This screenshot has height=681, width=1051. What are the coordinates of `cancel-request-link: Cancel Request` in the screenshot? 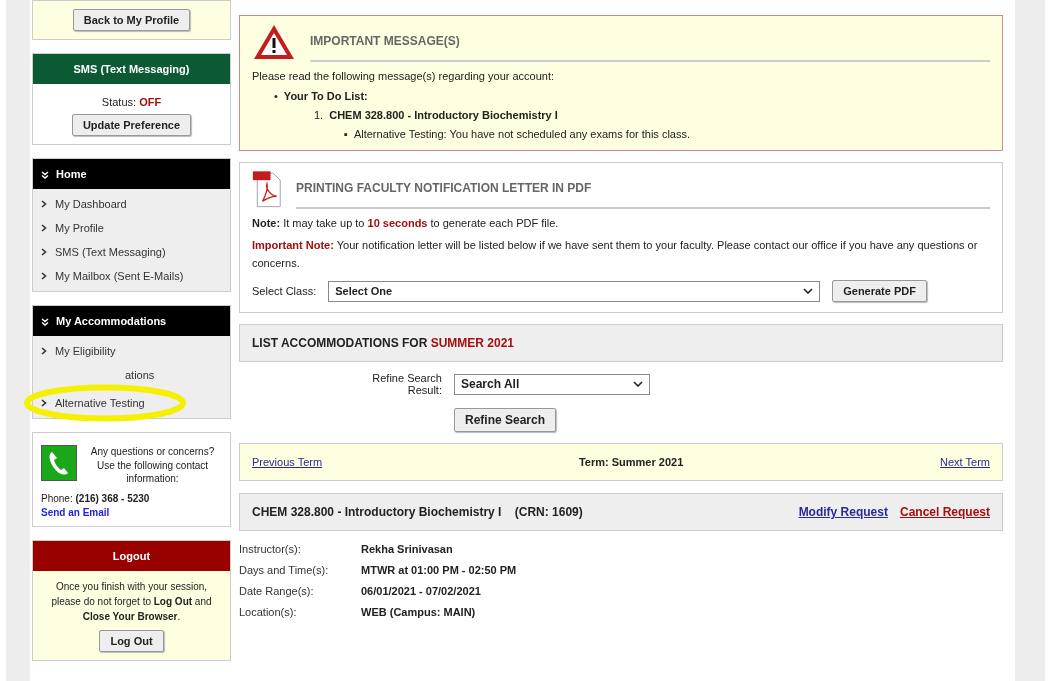 It's located at (944, 512).